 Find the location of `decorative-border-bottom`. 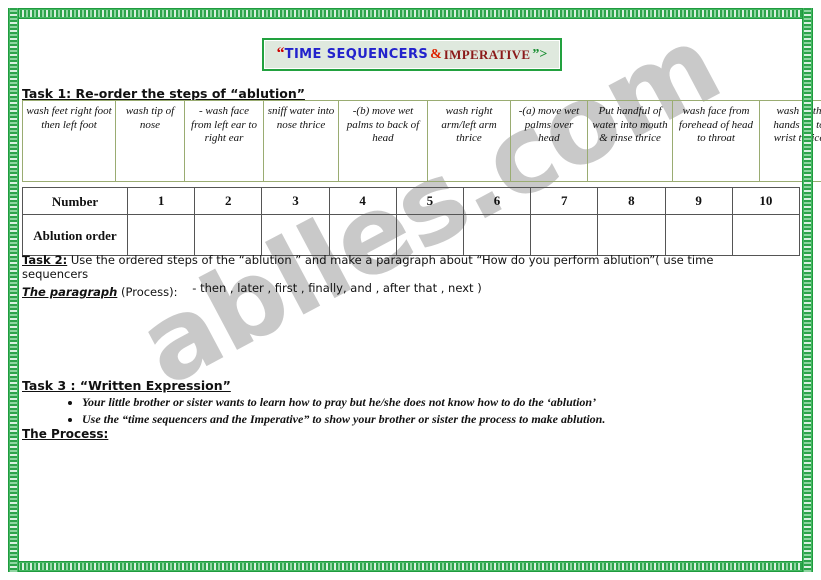

decorative-border-bottom is located at coordinates (410, 566).